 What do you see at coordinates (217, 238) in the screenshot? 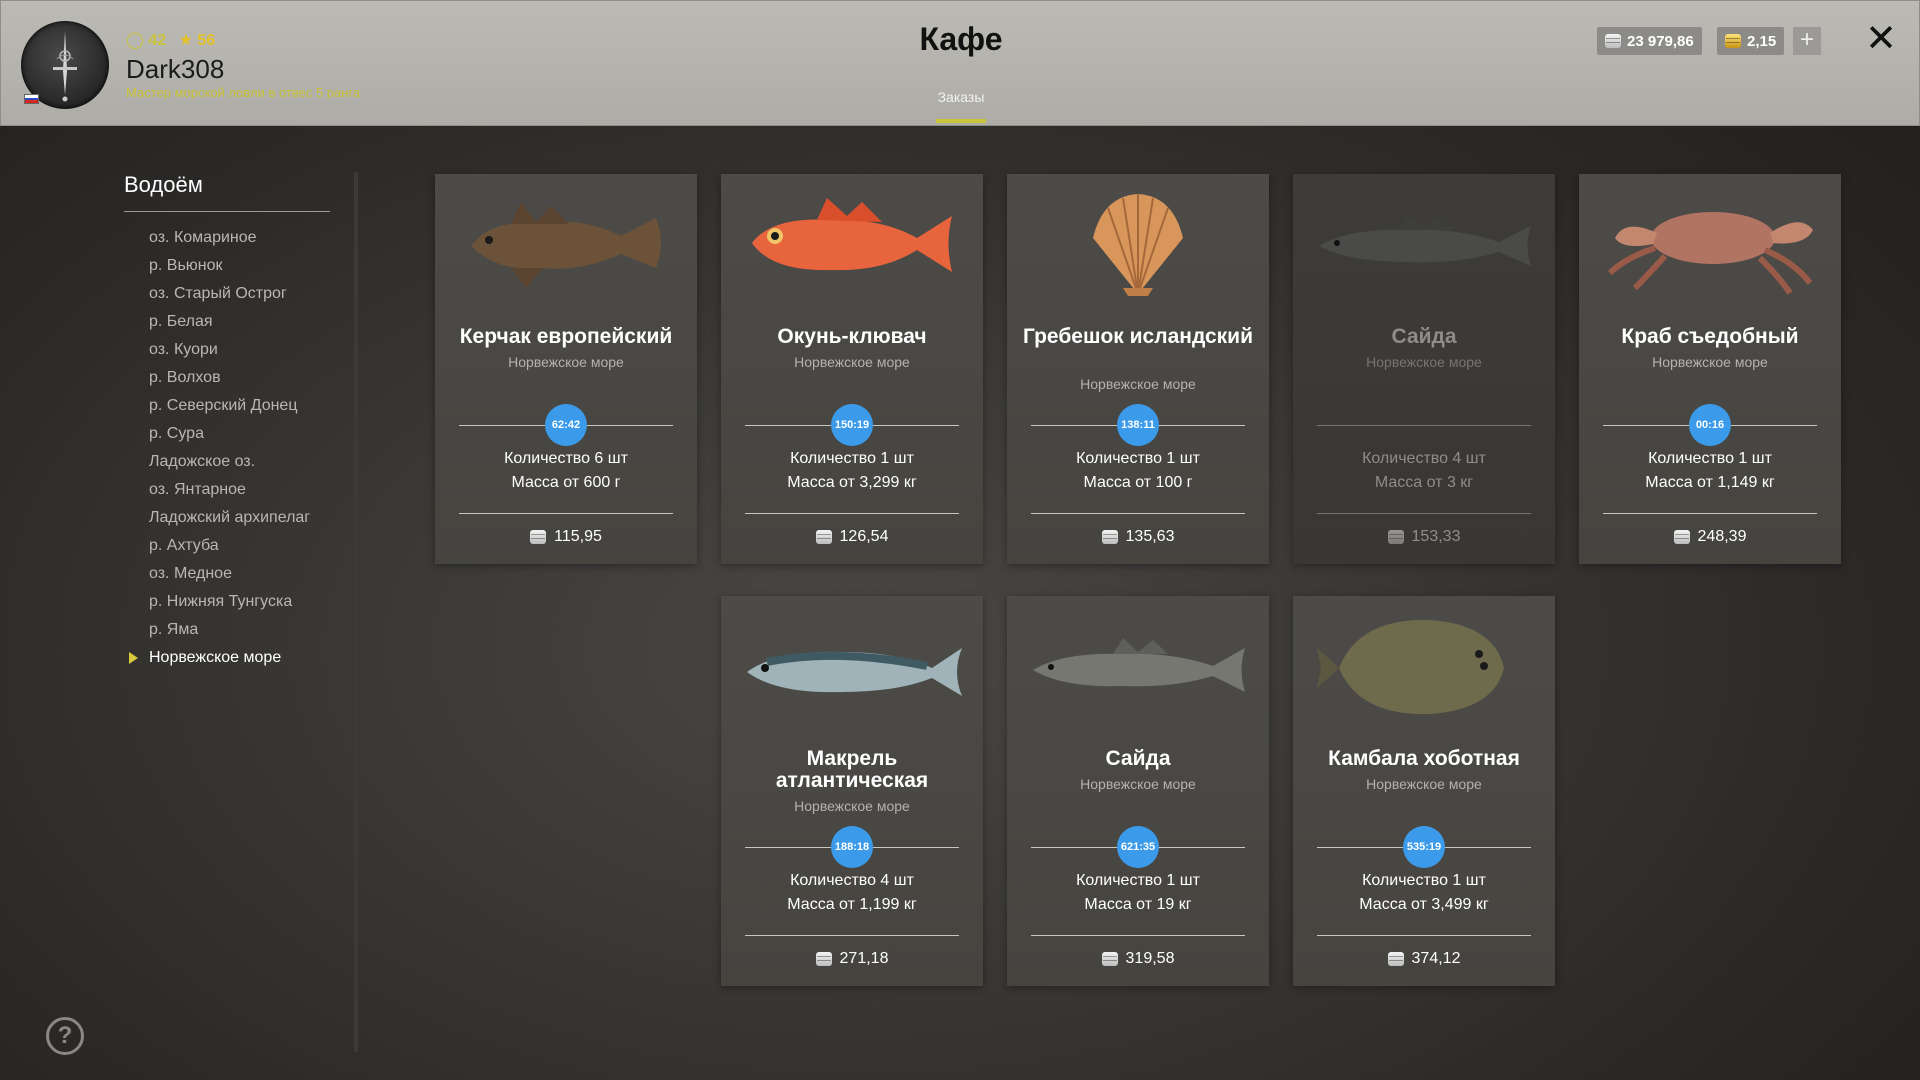
I see `sidebar-item: оз. Комариное` at bounding box center [217, 238].